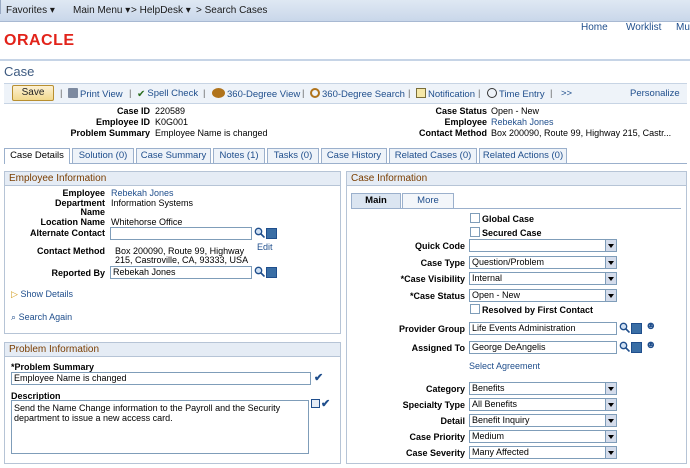 The height and width of the screenshot is (468, 690). What do you see at coordinates (92, 212) in the screenshot?
I see `department-name-label: Name` at bounding box center [92, 212].